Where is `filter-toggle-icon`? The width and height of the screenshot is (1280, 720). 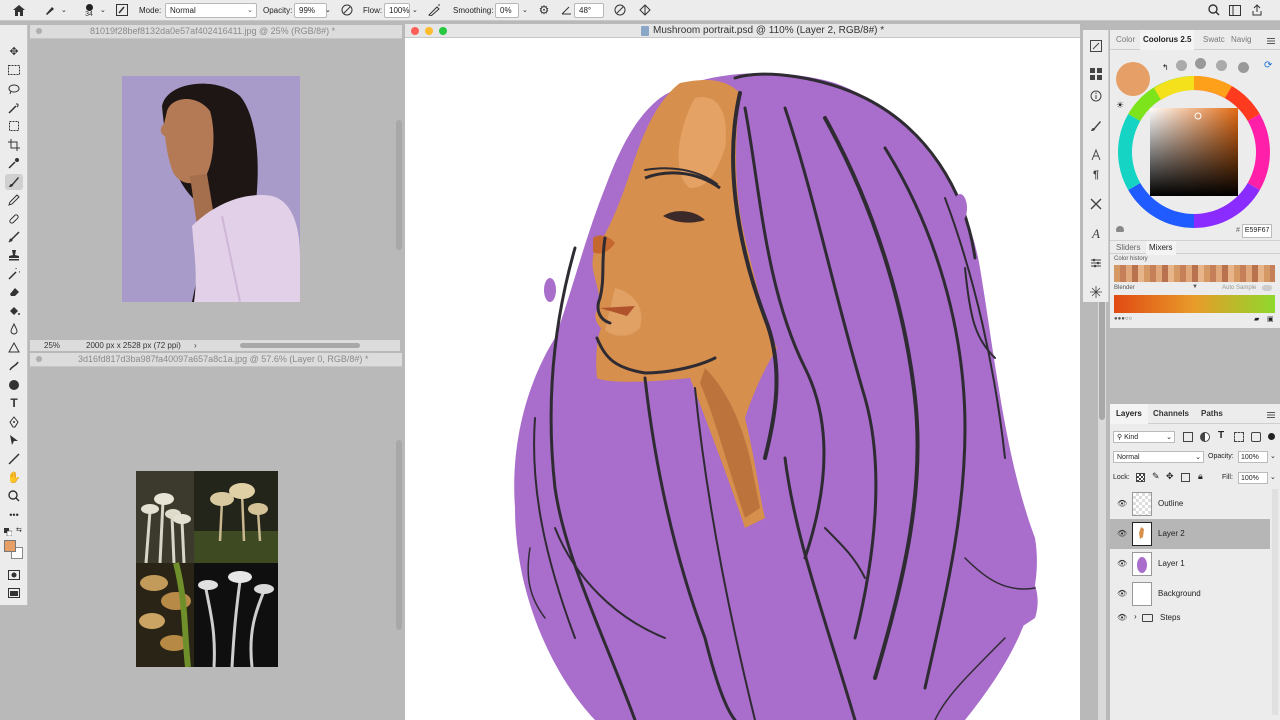
filter-toggle-icon is located at coordinates (1271, 436).